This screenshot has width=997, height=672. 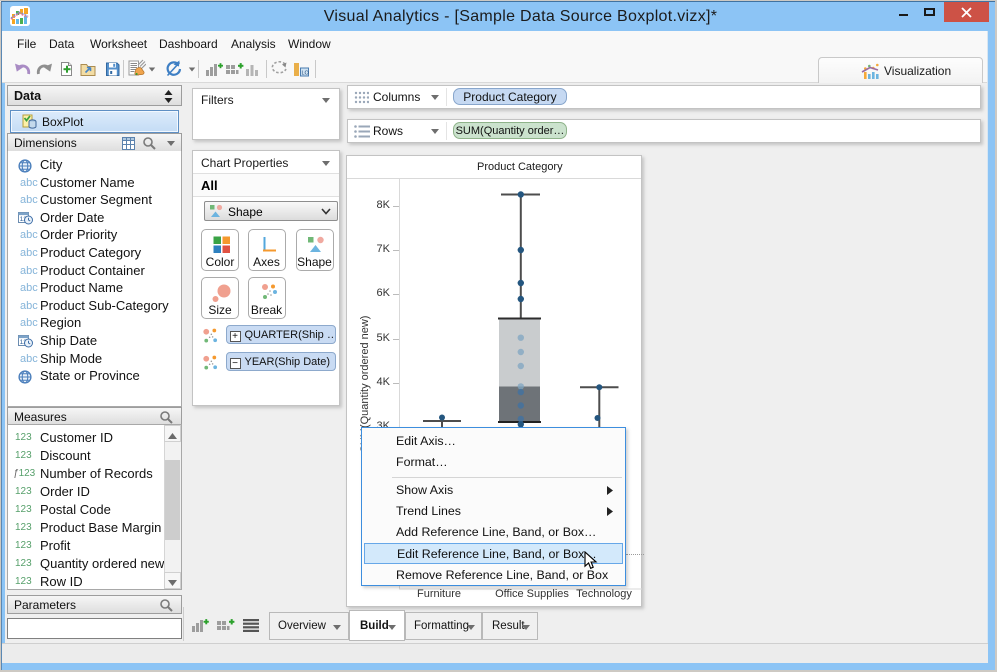 What do you see at coordinates (532, 594) in the screenshot?
I see `svg-text: Office Supplies` at bounding box center [532, 594].